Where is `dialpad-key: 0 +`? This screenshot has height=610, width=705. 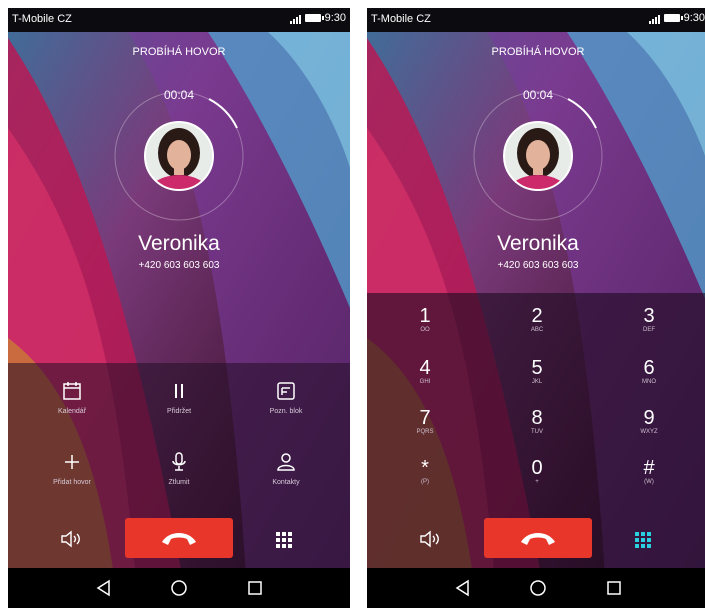 dialpad-key: 0 + is located at coordinates (537, 472).